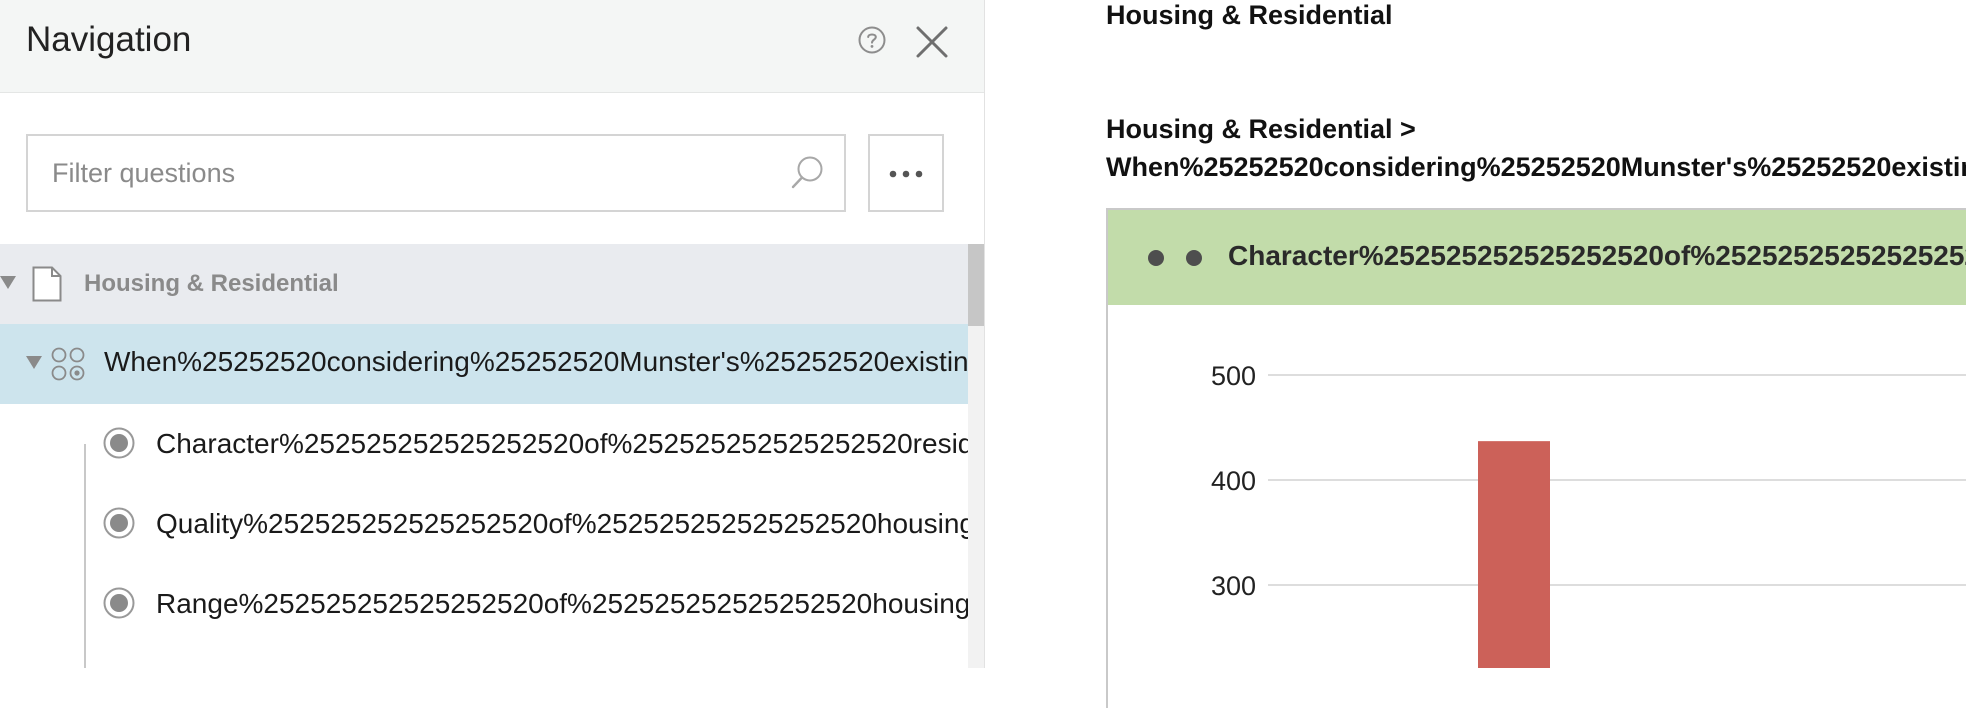 The height and width of the screenshot is (708, 1966). What do you see at coordinates (47, 284) in the screenshot?
I see `document-icon` at bounding box center [47, 284].